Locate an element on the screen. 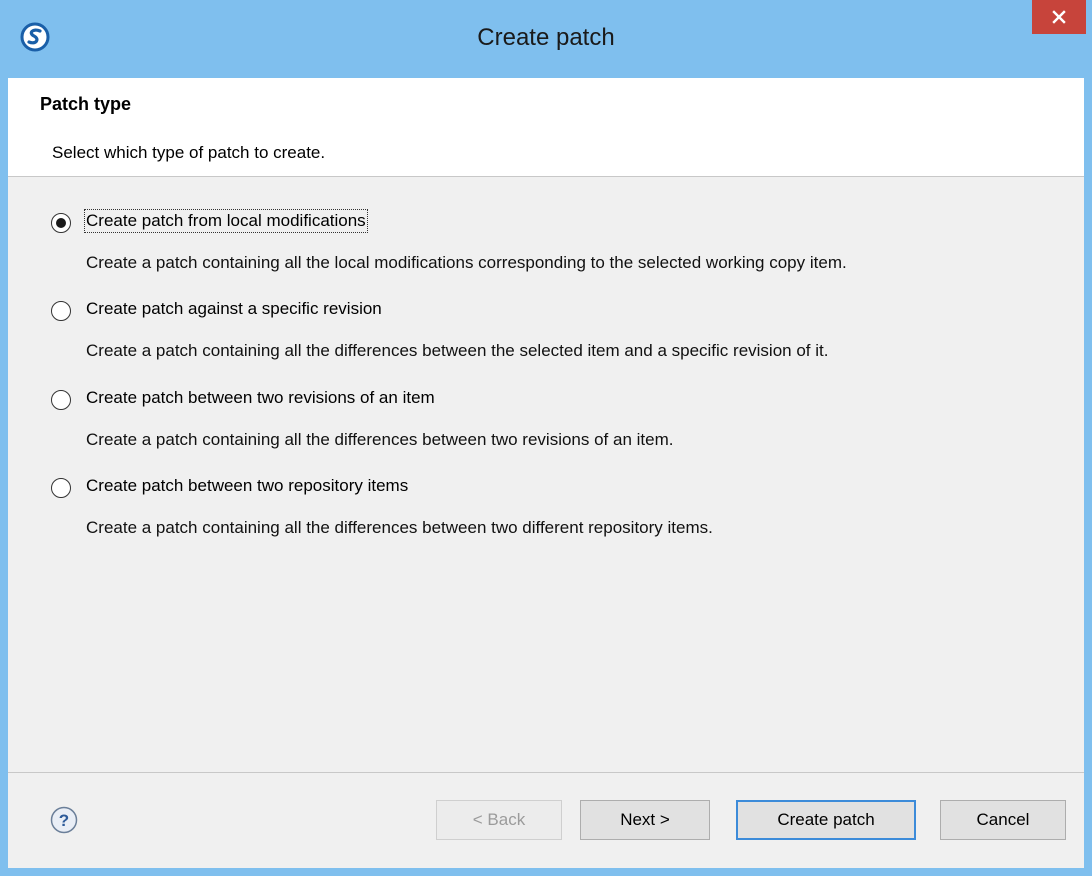 This screenshot has height=876, width=1092. footer-divider is located at coordinates (546, 772).